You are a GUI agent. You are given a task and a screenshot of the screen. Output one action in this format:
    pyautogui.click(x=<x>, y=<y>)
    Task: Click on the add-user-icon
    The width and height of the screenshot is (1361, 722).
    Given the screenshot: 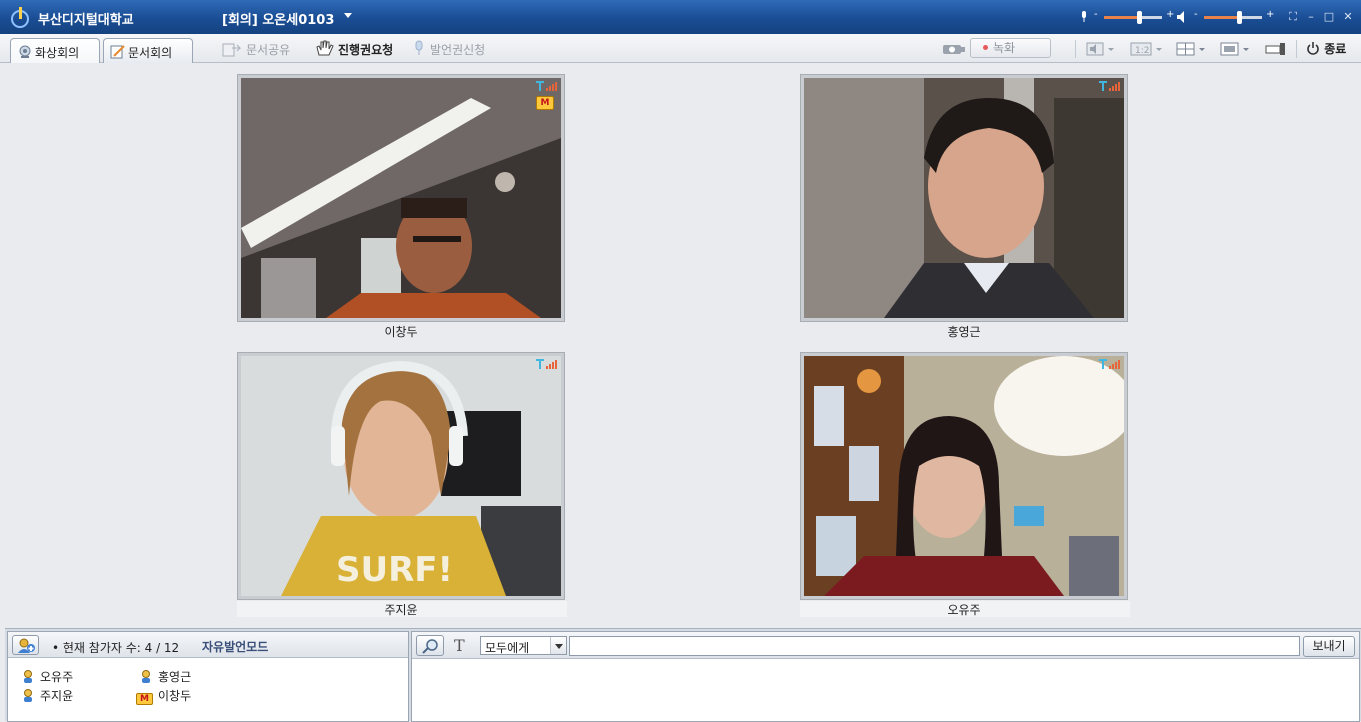 What is the action you would take?
    pyautogui.click(x=26, y=645)
    